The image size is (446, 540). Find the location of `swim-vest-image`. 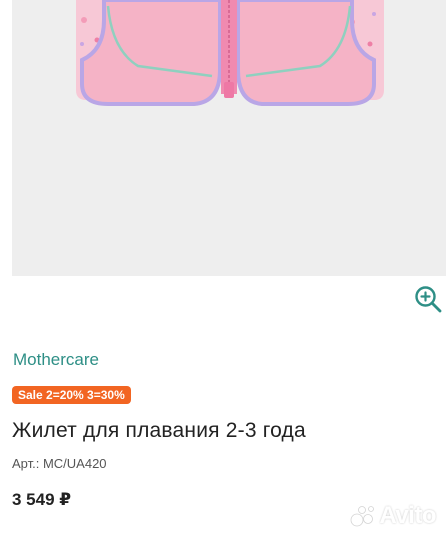

swim-vest-image is located at coordinates (230, 53).